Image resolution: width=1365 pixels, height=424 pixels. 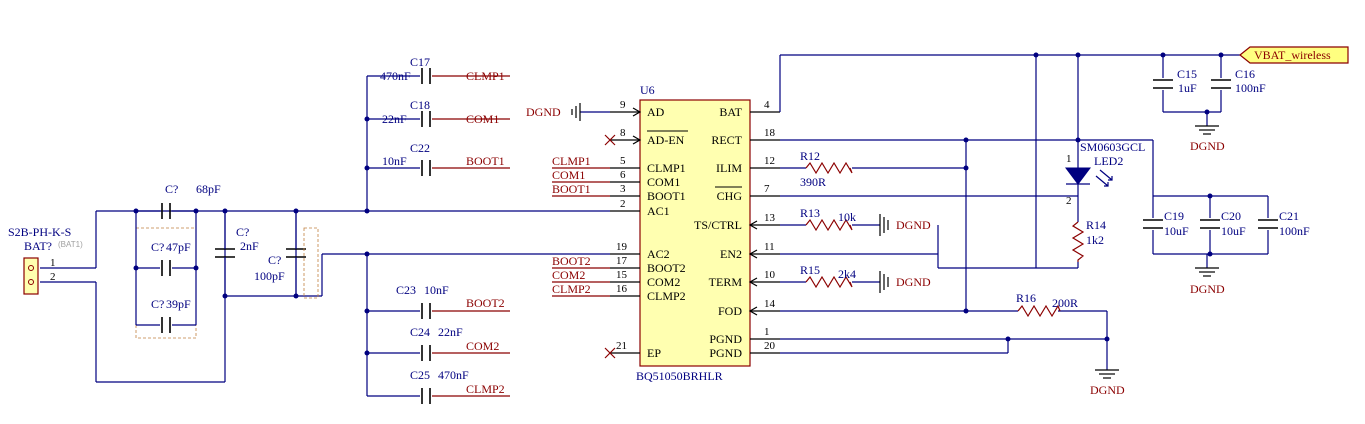 What do you see at coordinates (623, 133) in the screenshot?
I see `pin-num: 8` at bounding box center [623, 133].